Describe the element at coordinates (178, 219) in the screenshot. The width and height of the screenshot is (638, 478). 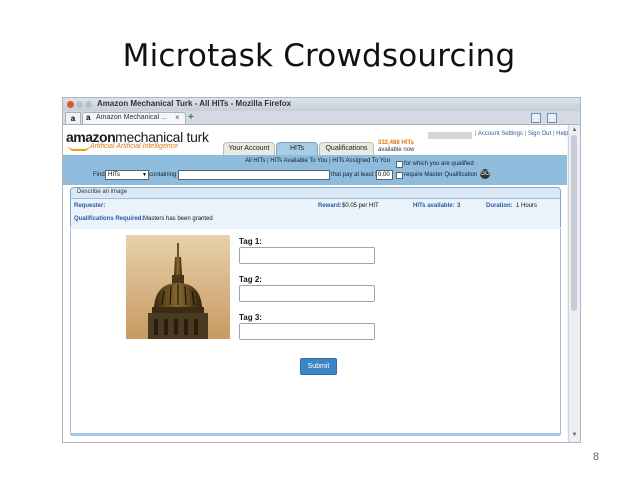
I see `qualifications-value: Masters has been granted` at that location.